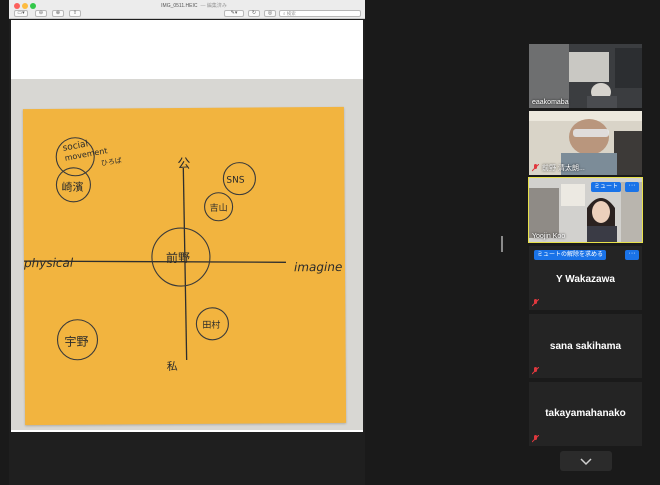 This screenshot has width=660, height=485. I want to click on text-sns: SNS, so click(235, 181).